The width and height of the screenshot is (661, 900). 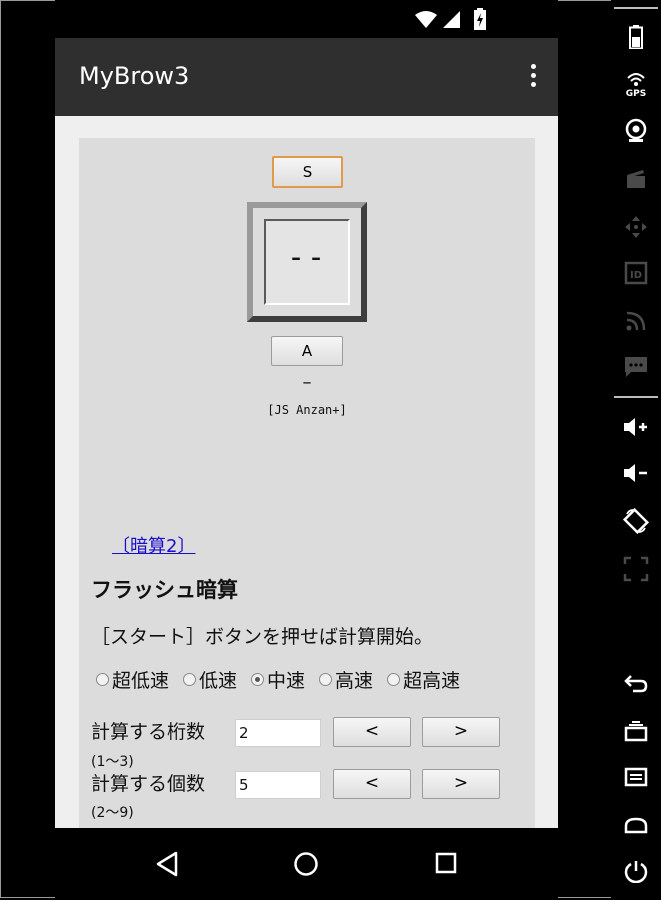 What do you see at coordinates (306, 77) in the screenshot?
I see `app-bar: MyBrow3` at bounding box center [306, 77].